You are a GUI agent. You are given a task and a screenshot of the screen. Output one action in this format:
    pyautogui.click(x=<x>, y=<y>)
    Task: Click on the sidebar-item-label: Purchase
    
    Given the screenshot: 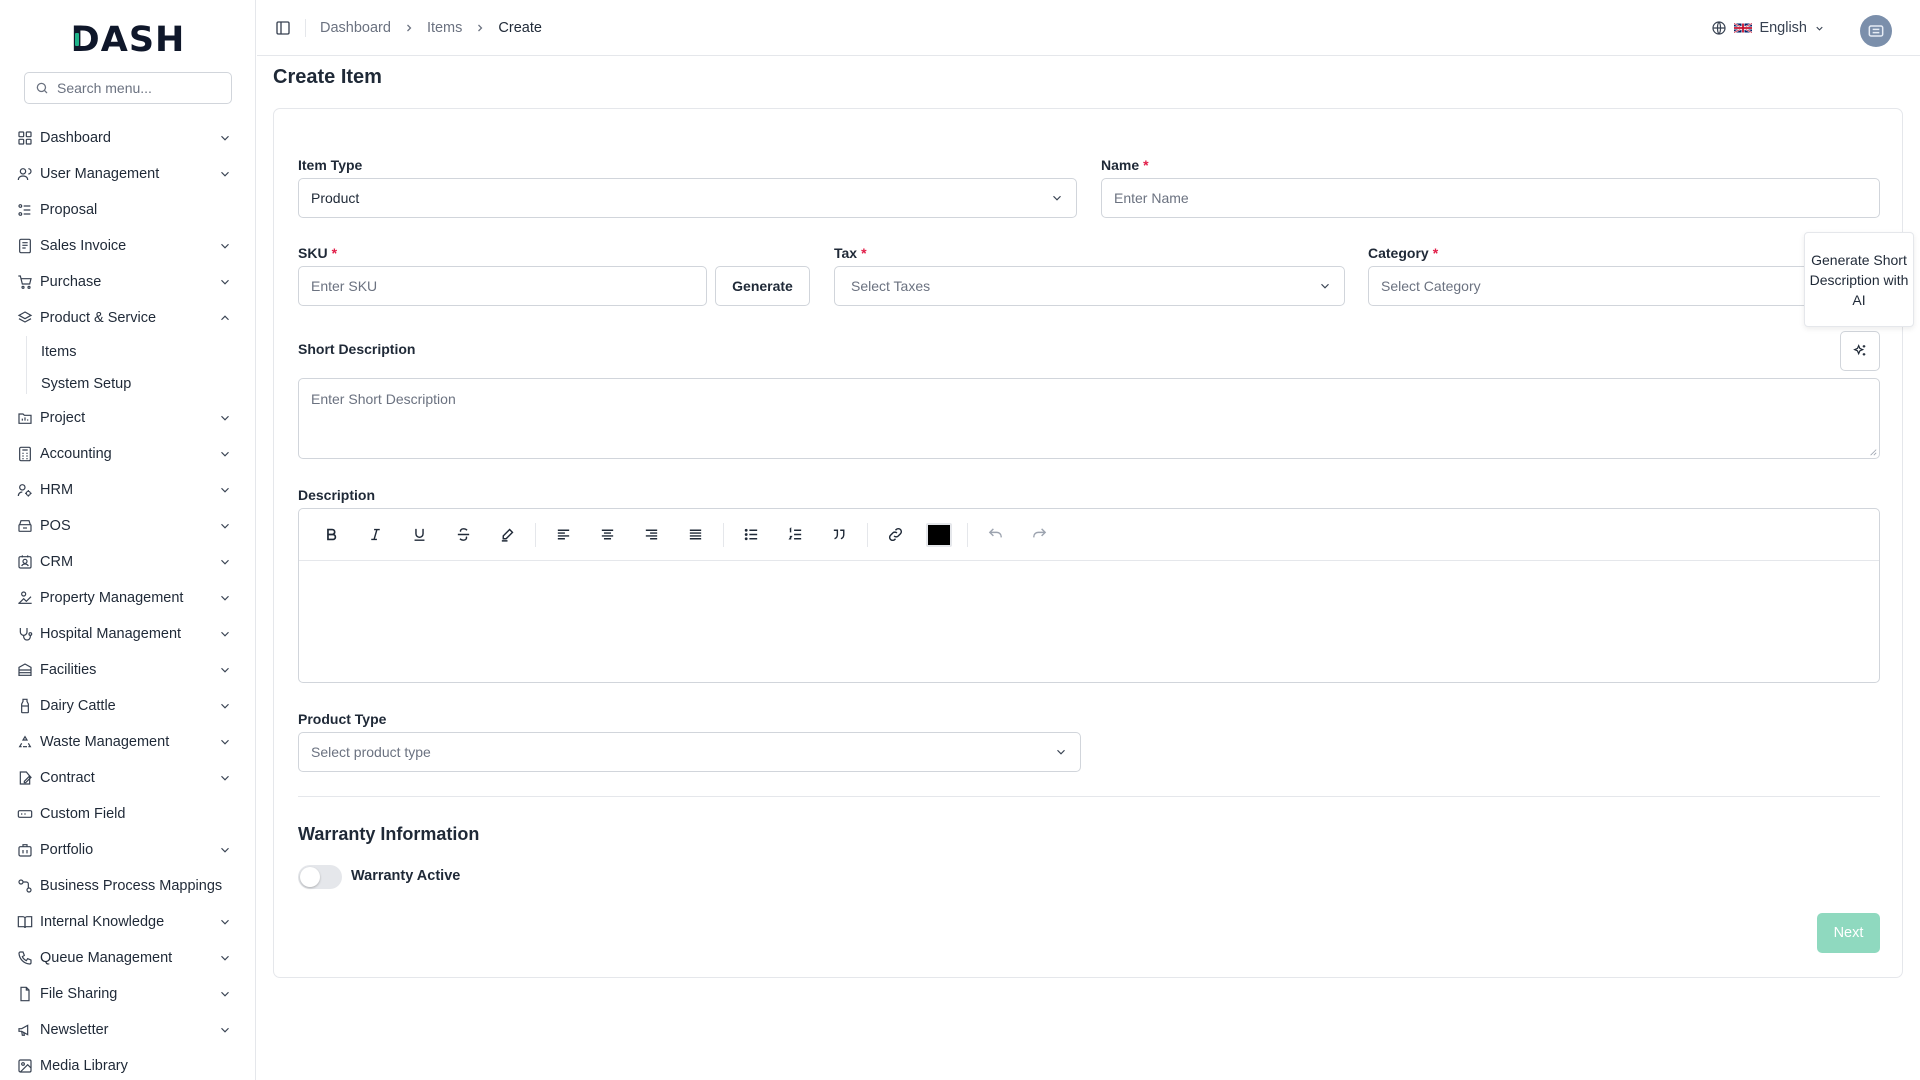 What is the action you would take?
    pyautogui.click(x=71, y=282)
    